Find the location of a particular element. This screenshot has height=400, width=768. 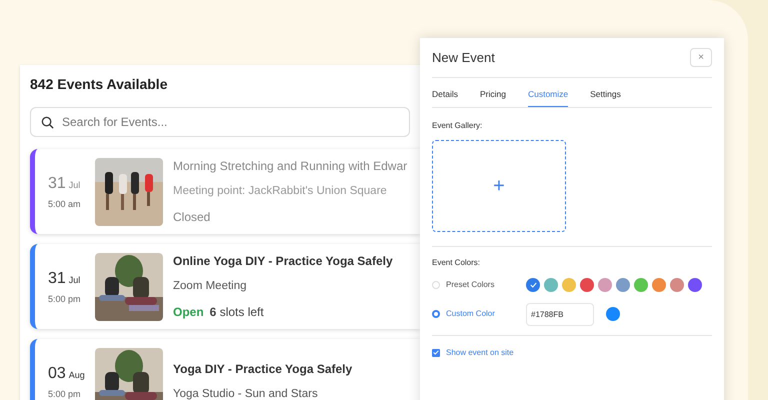

check-icon is located at coordinates (533, 285).